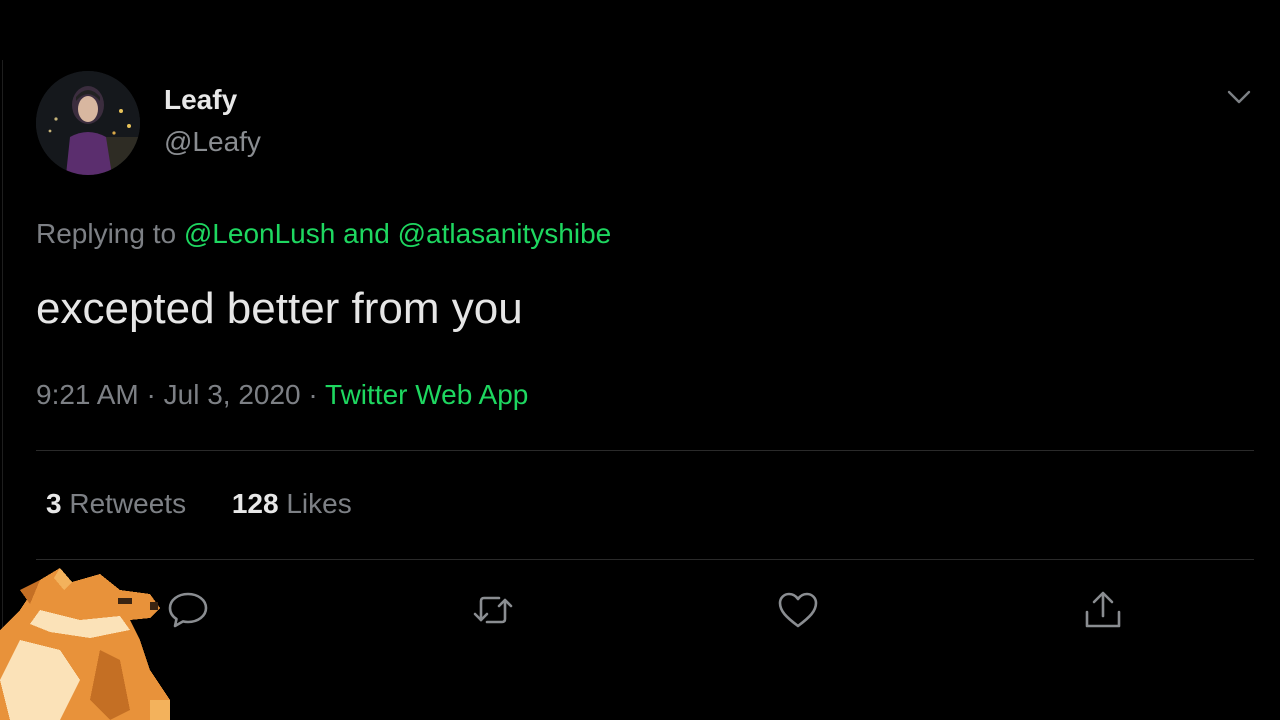 Image resolution: width=1280 pixels, height=720 pixels. Describe the element at coordinates (279, 308) in the screenshot. I see `tweet-text: excepted better from you` at that location.